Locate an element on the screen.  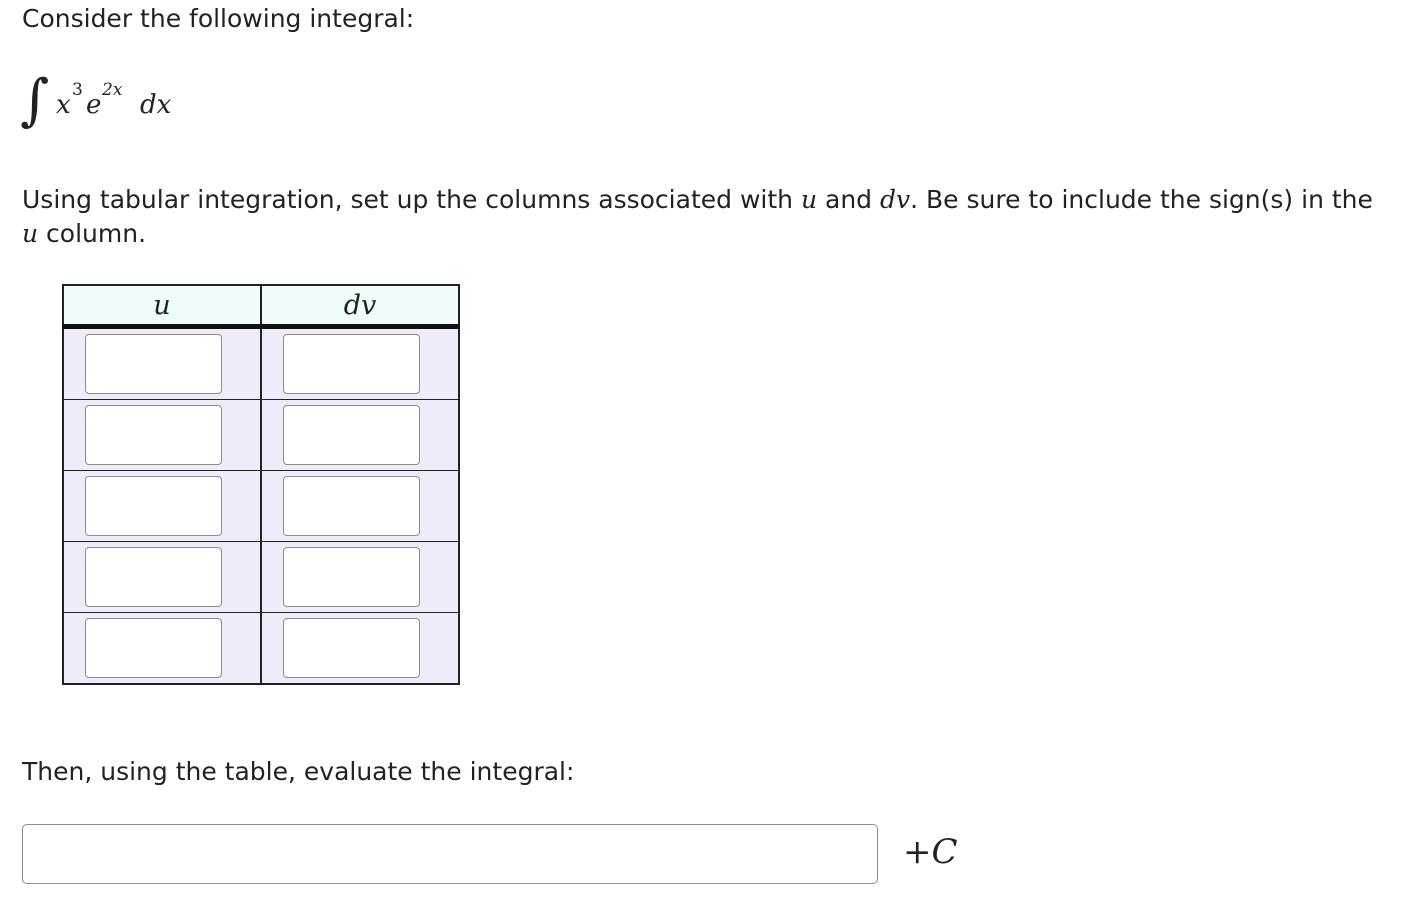
plus-sign: + is located at coordinates (917, 852).